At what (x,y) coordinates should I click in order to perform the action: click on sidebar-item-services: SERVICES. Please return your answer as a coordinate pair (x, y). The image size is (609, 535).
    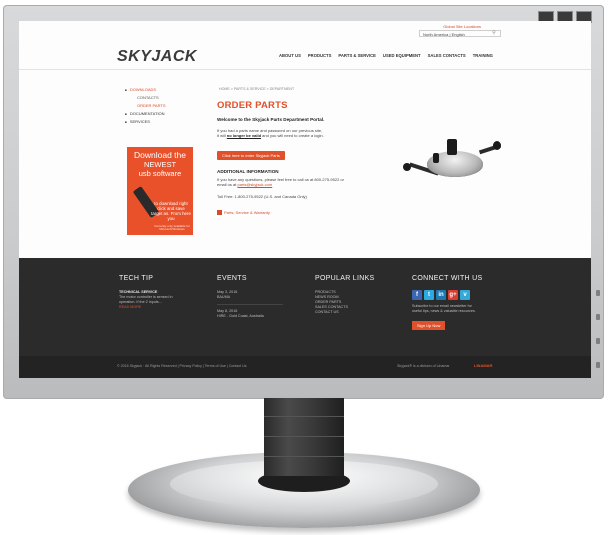
    Looking at the image, I should click on (160, 121).